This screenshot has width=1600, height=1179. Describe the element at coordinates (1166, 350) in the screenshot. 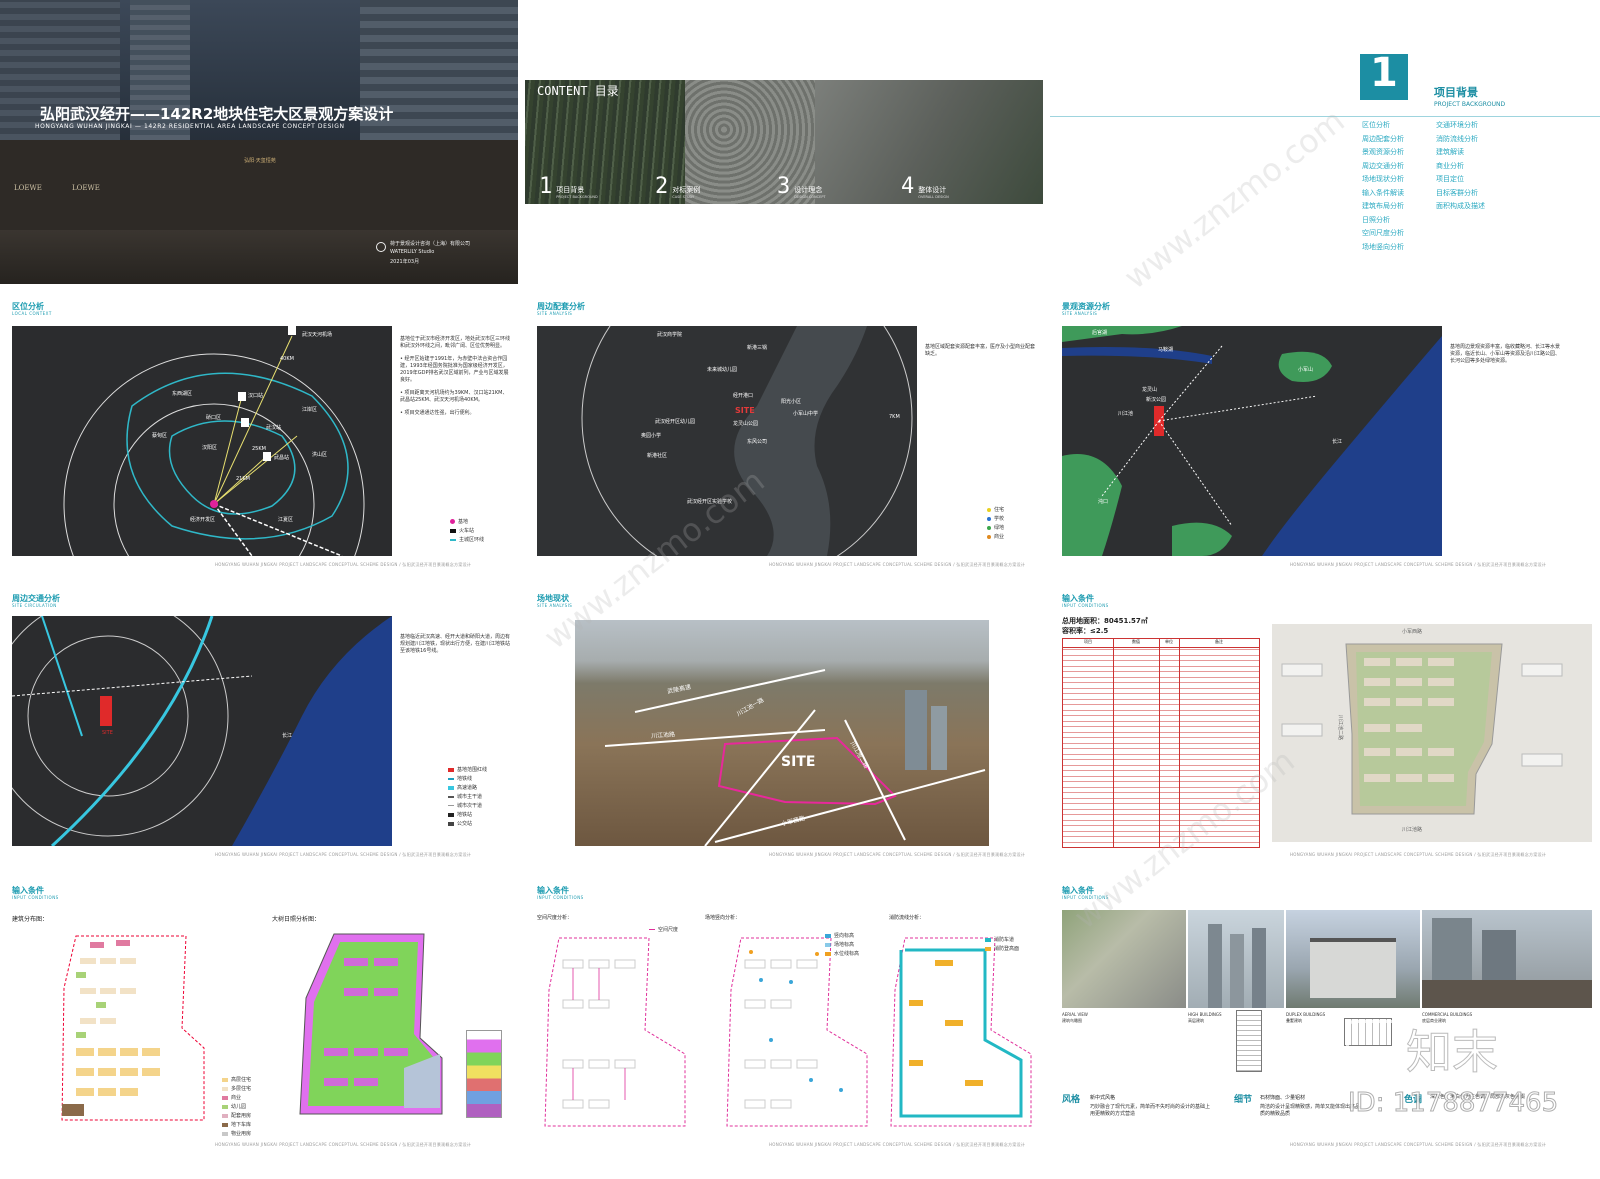

I see `landscape-label: 马鞍湖` at that location.